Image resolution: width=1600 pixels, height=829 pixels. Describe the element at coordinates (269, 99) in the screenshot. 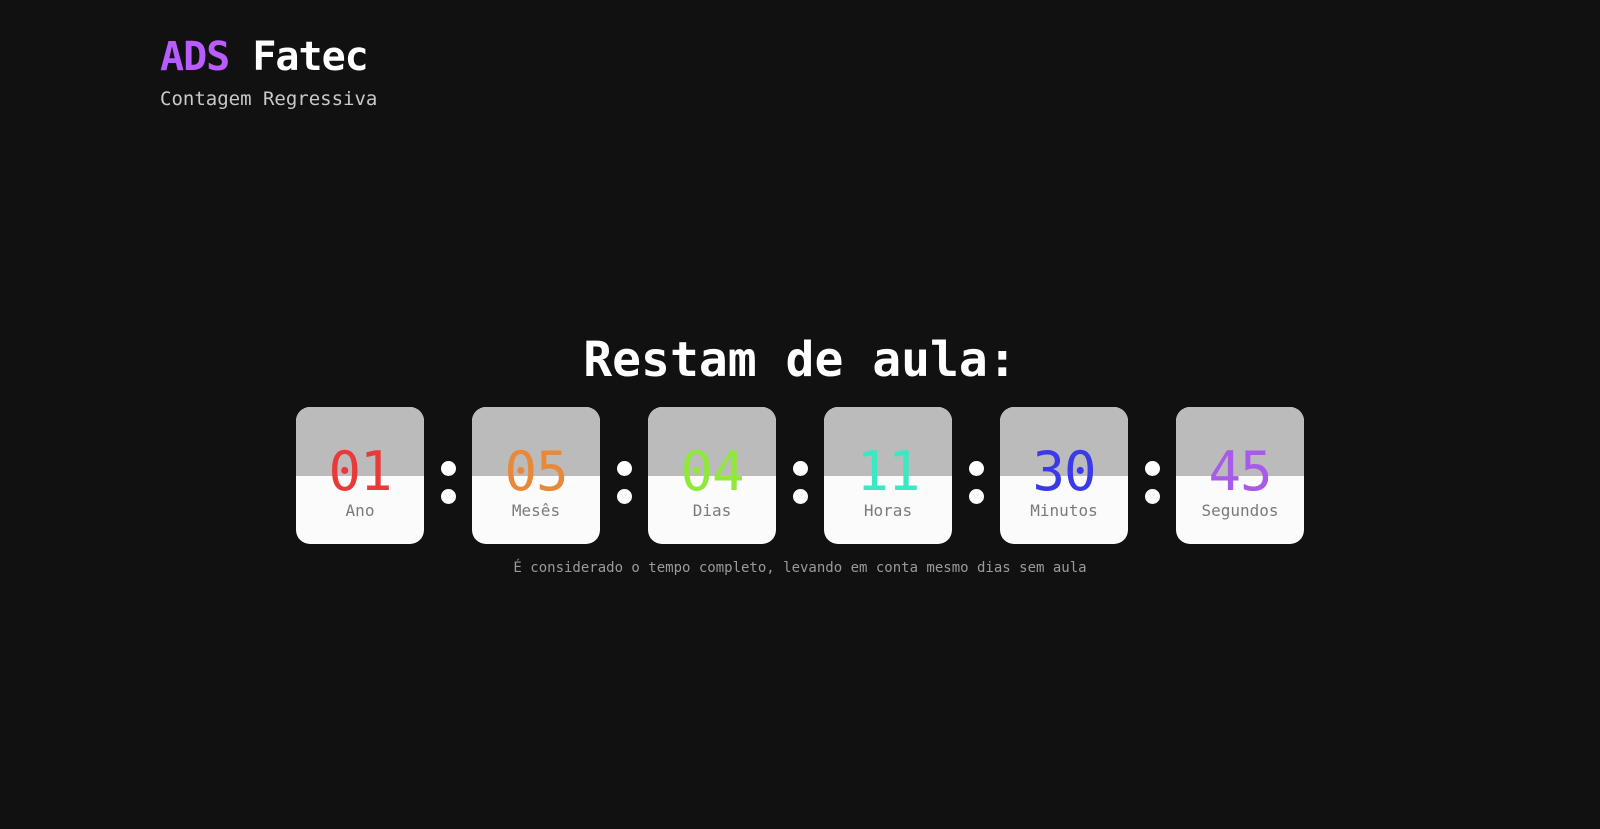

I see `brand-subtitle: Contagem Regressiva` at that location.